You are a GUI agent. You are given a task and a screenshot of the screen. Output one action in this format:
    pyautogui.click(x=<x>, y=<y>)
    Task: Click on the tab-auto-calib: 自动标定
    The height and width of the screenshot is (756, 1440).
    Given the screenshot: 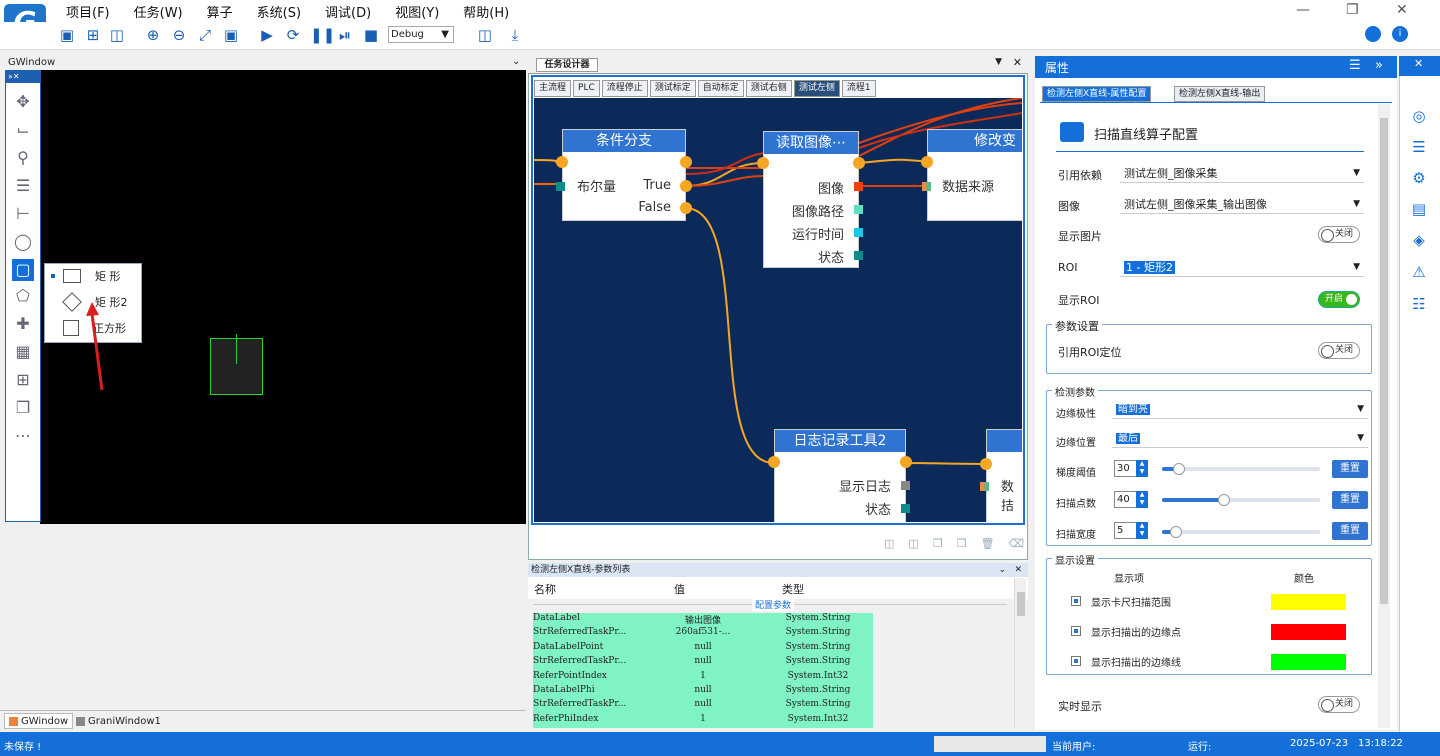 What is the action you would take?
    pyautogui.click(x=720, y=88)
    